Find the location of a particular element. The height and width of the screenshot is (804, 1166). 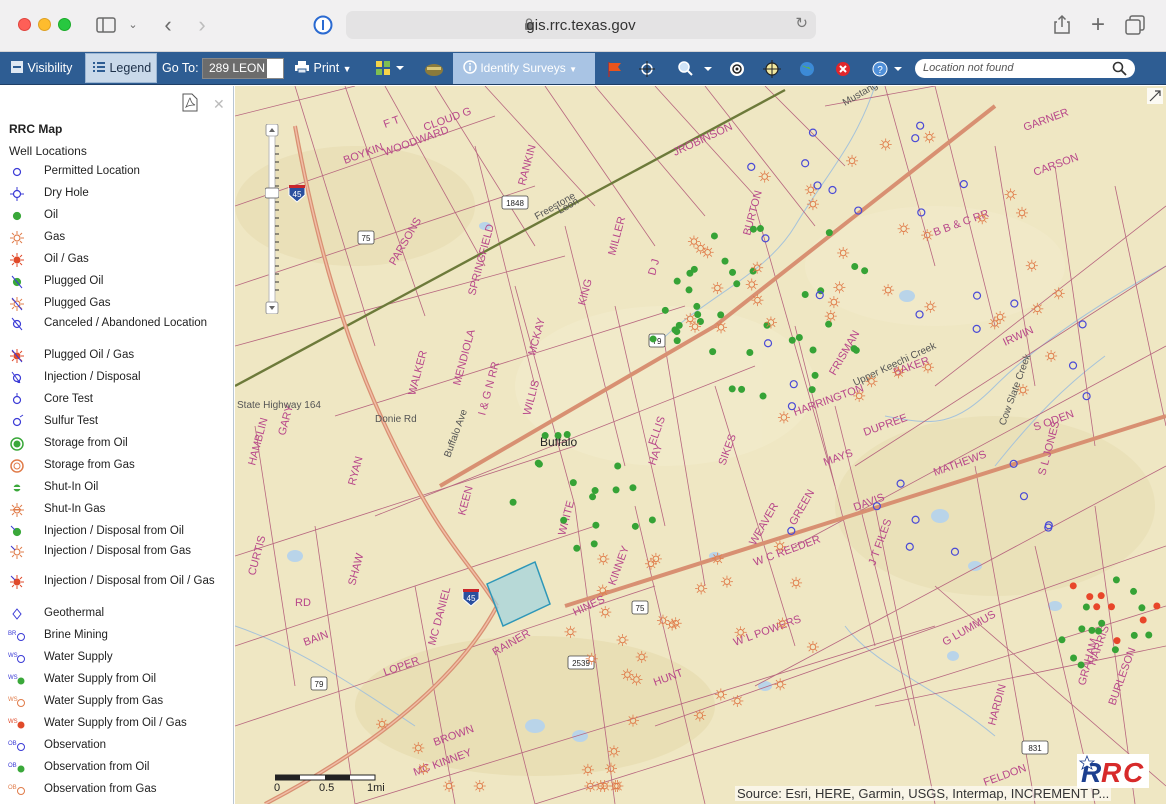

full-extent-icon is located at coordinates (737, 69).